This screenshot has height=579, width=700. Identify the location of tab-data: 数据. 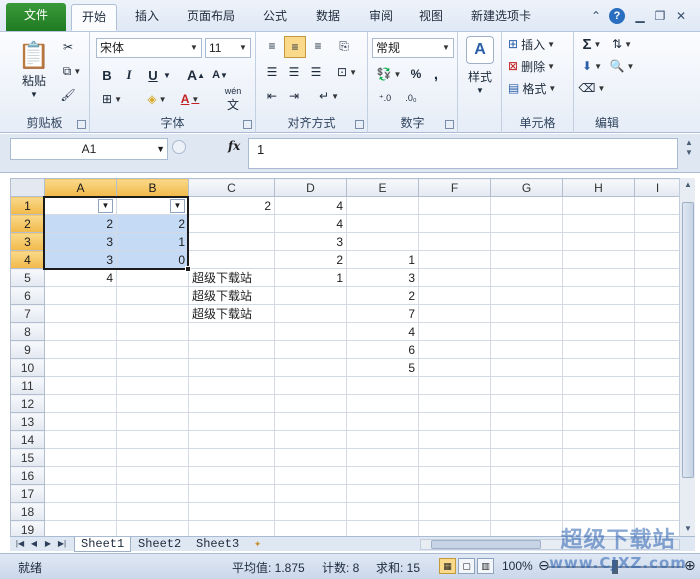
(328, 17).